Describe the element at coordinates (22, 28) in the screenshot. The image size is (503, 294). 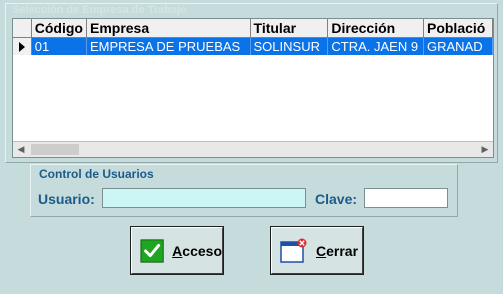
I see `header-indicator` at that location.